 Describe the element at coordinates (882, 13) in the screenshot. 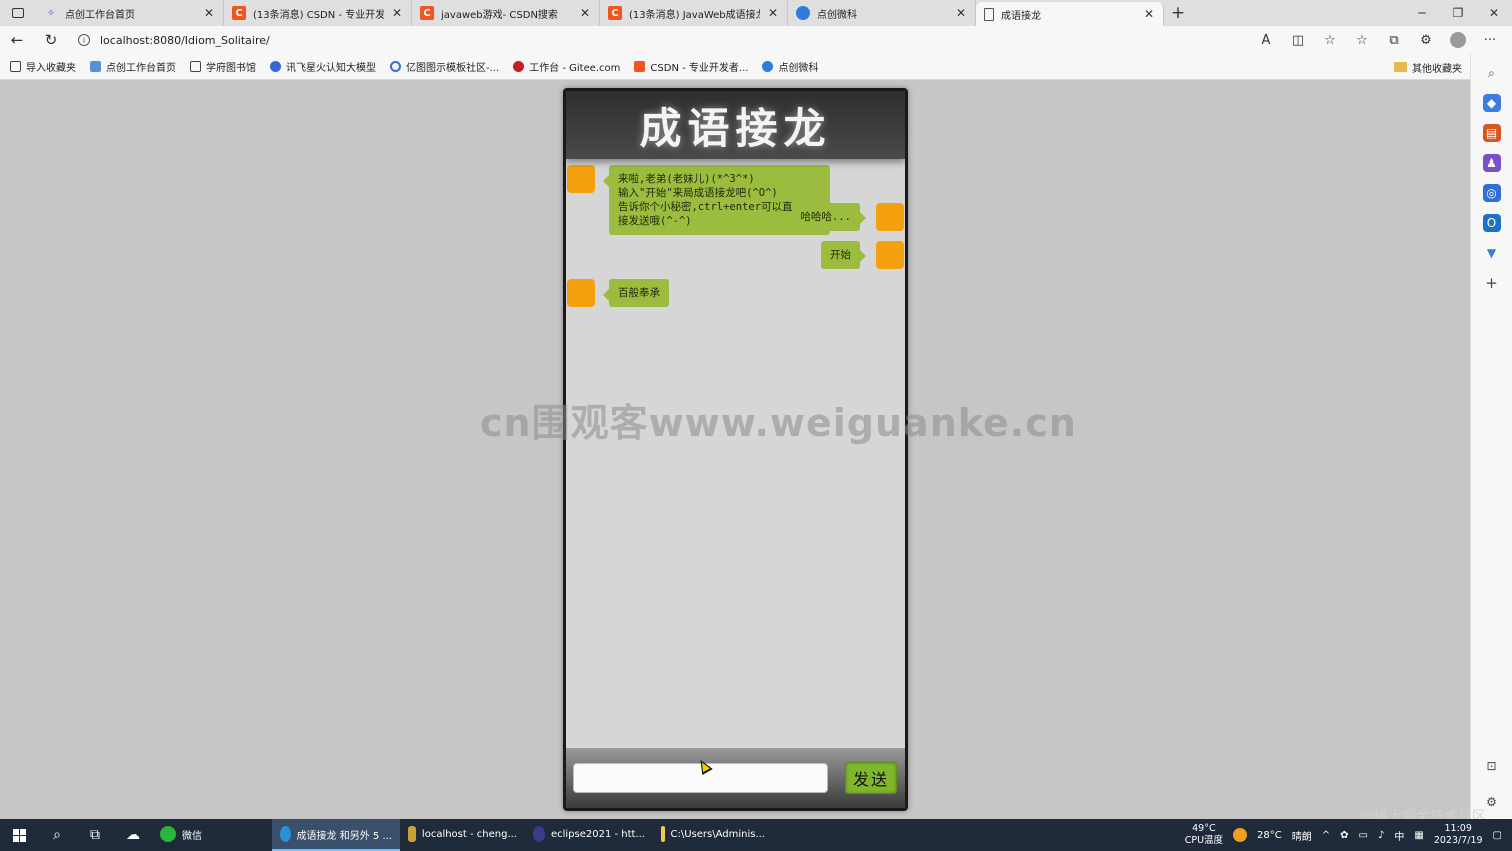

I see `tab-dianchuang-weike: 点创微科 ✕` at that location.